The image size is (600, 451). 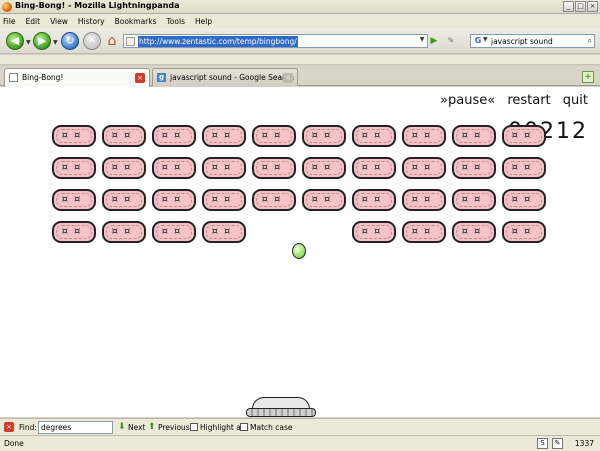 What do you see at coordinates (542, 443) in the screenshot?
I see `security-icon: S` at bounding box center [542, 443].